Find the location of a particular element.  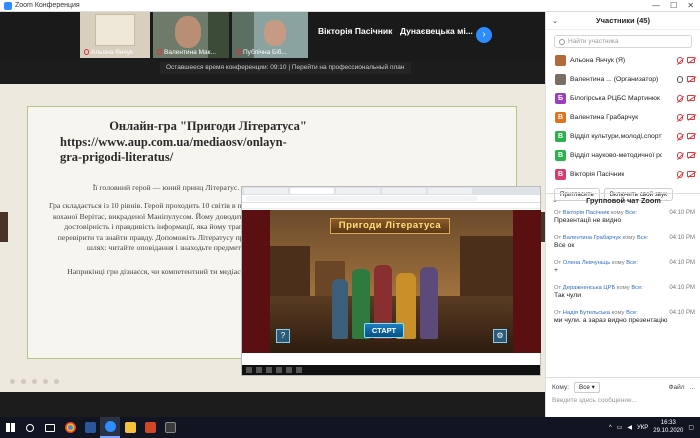

zoom-taskbar-icon is located at coordinates (110, 427).